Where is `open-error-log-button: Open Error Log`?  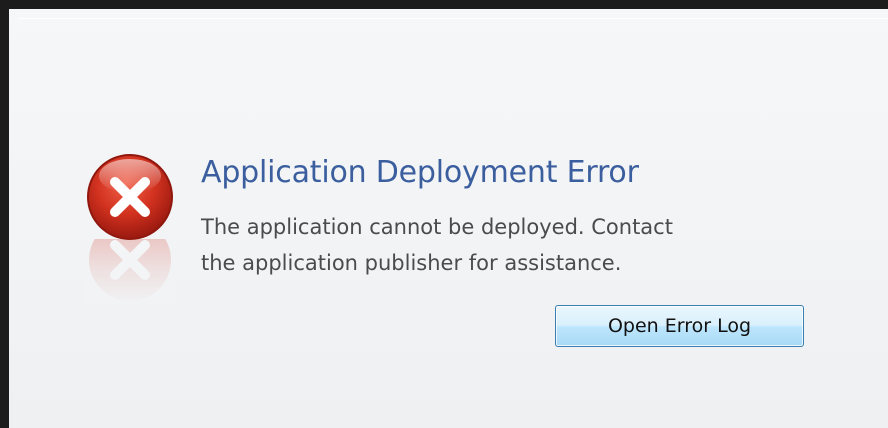
open-error-log-button: Open Error Log is located at coordinates (679, 326).